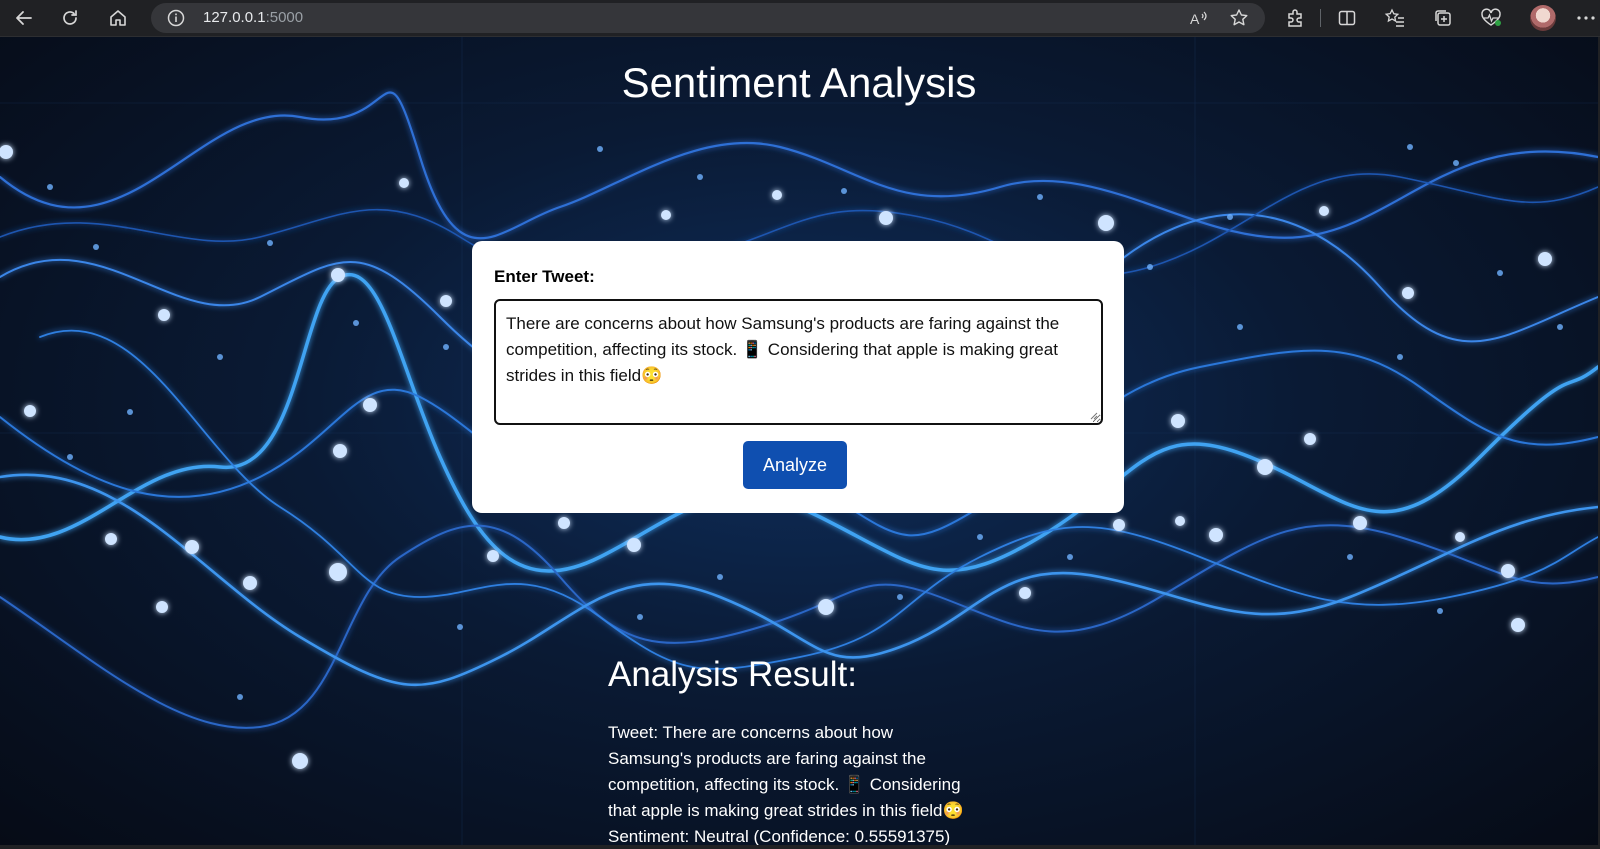 The width and height of the screenshot is (1600, 849). Describe the element at coordinates (732, 674) in the screenshot. I see `result-heading: Analysis Result:` at that location.